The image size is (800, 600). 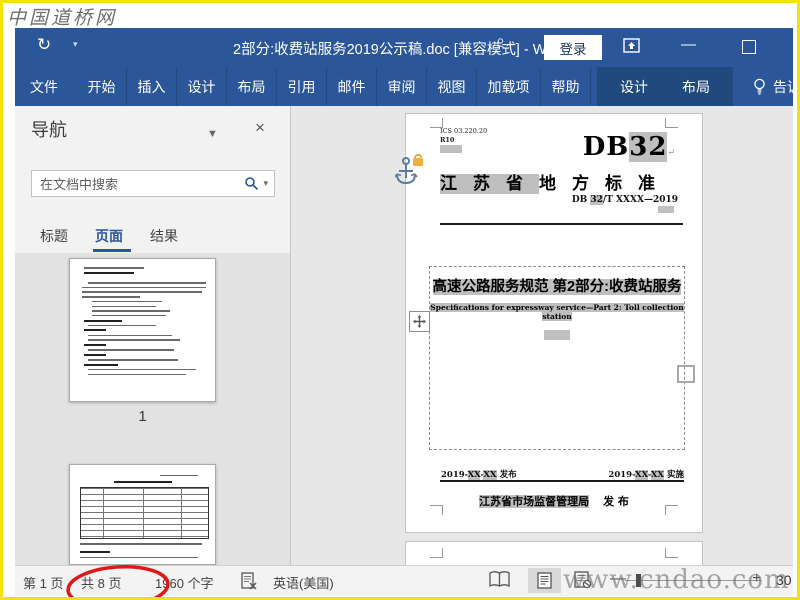 I want to click on search-icon, so click(x=251, y=183).